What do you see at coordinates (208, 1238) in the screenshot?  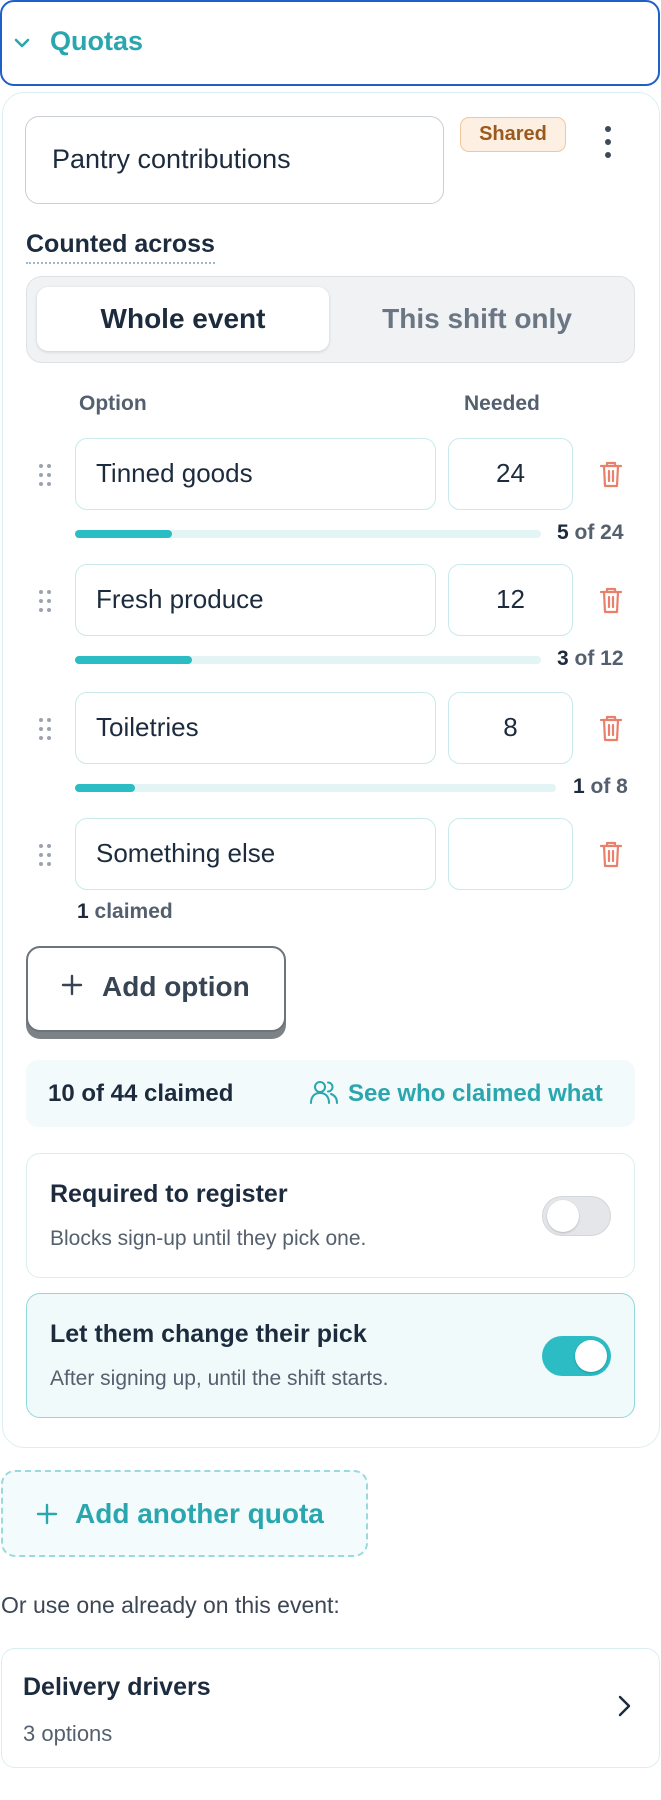 I see `setting-description: Blocks sign-up until they pick one.` at bounding box center [208, 1238].